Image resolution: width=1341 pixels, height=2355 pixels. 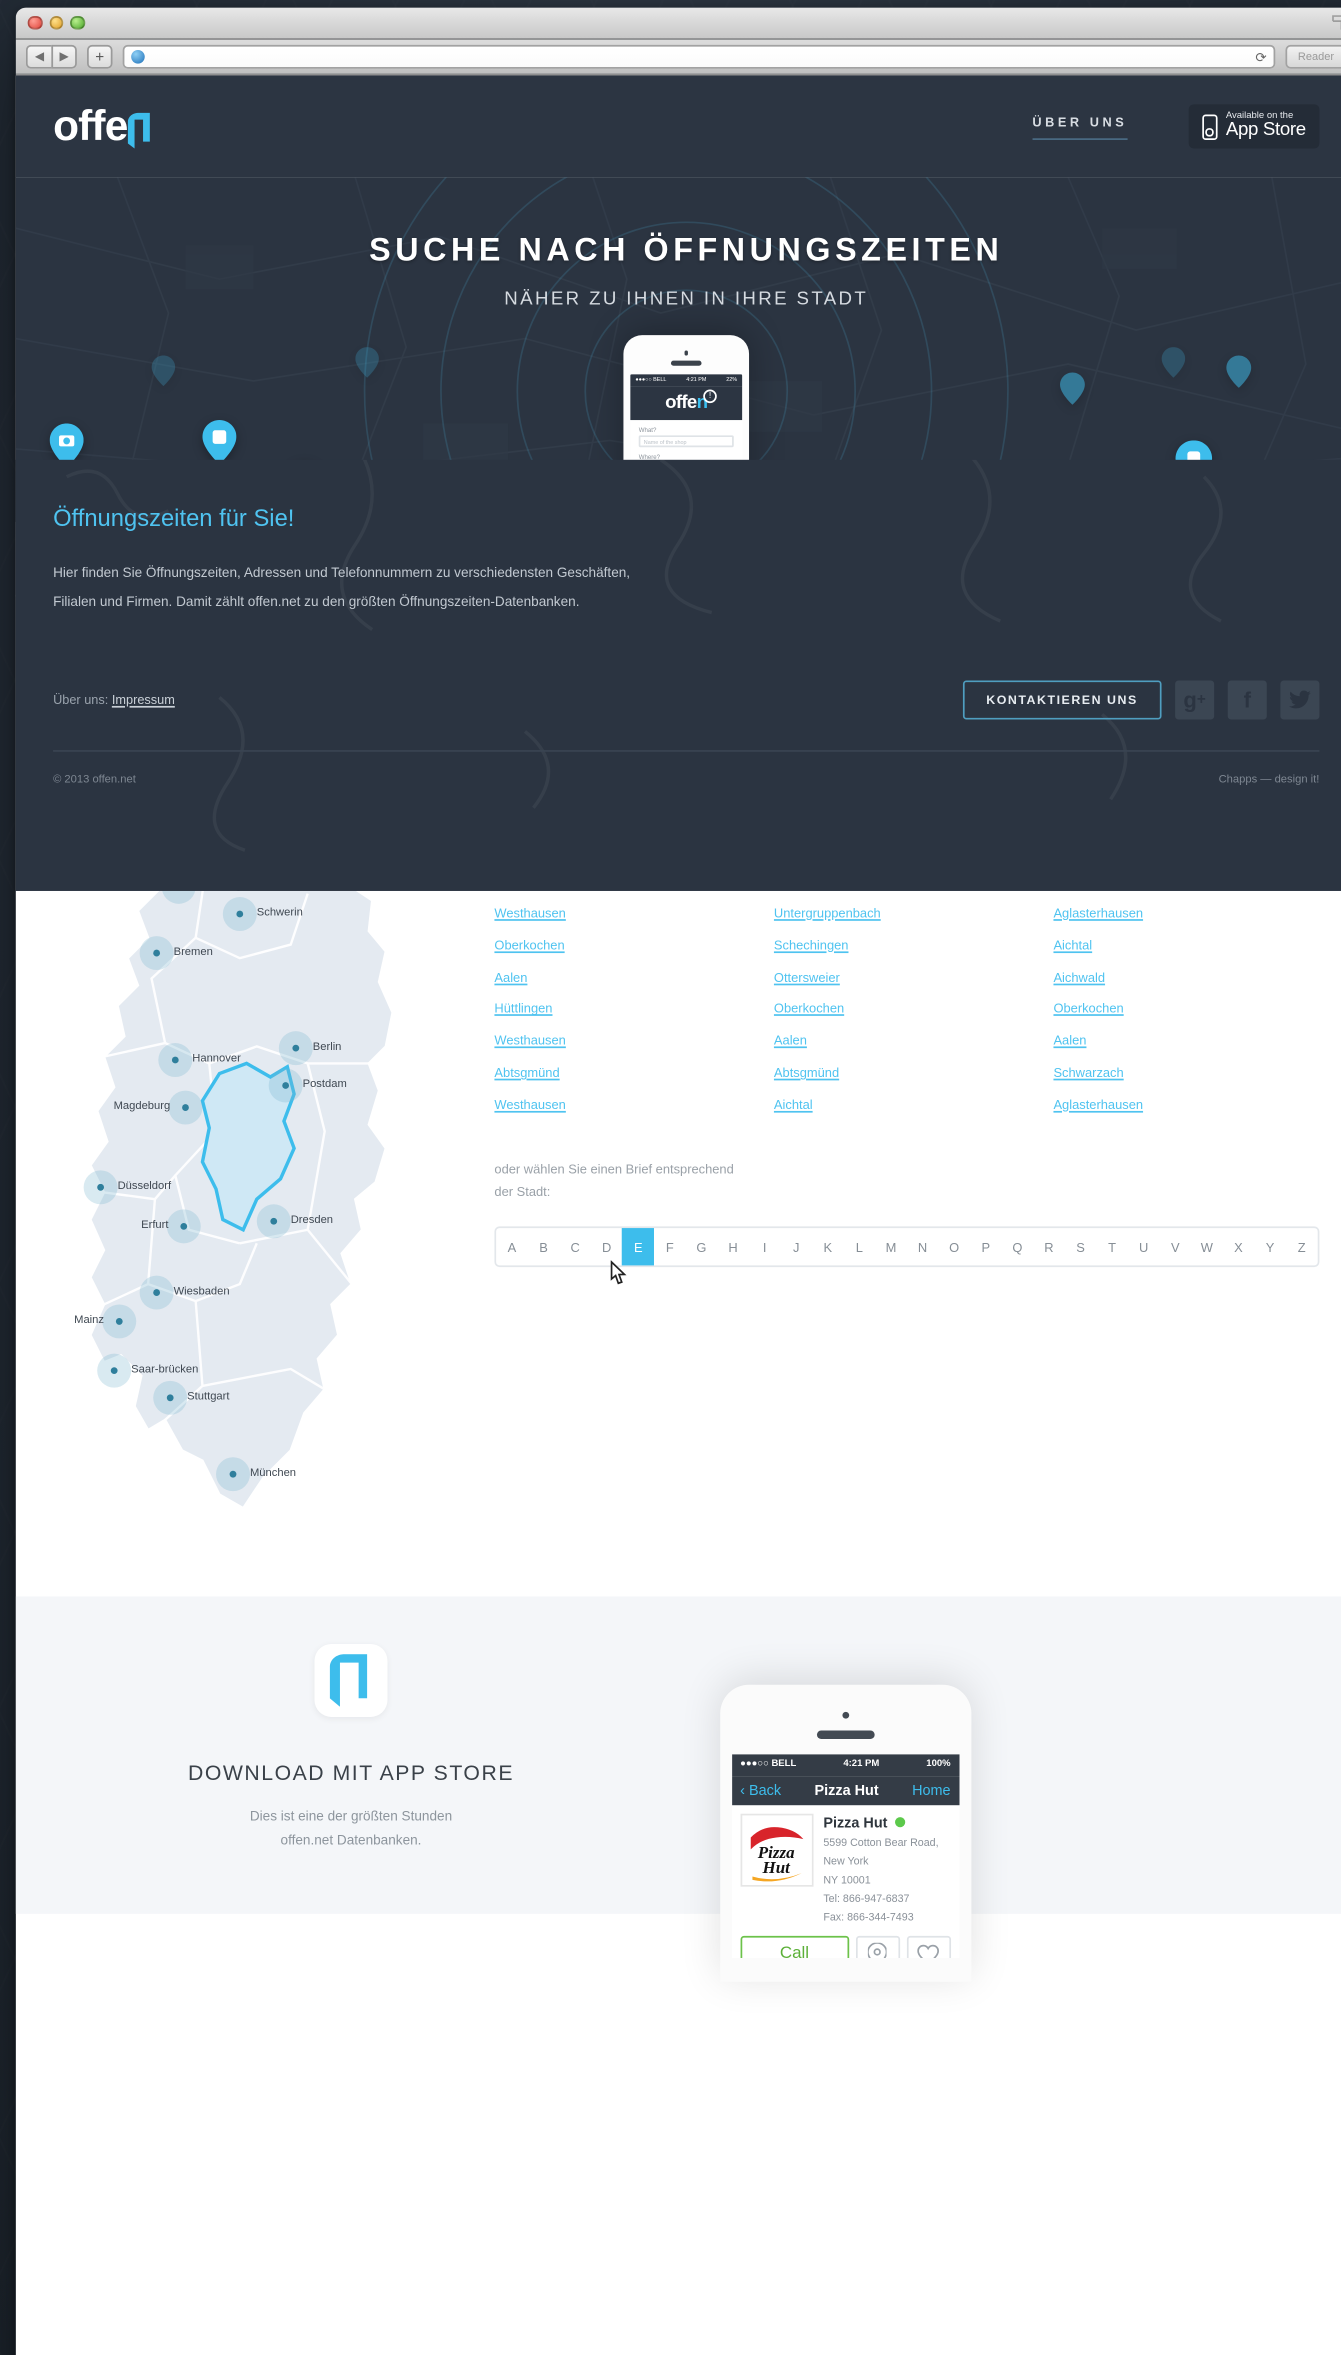 What do you see at coordinates (193, 952) in the screenshot?
I see `map-city-label: Bremen` at bounding box center [193, 952].